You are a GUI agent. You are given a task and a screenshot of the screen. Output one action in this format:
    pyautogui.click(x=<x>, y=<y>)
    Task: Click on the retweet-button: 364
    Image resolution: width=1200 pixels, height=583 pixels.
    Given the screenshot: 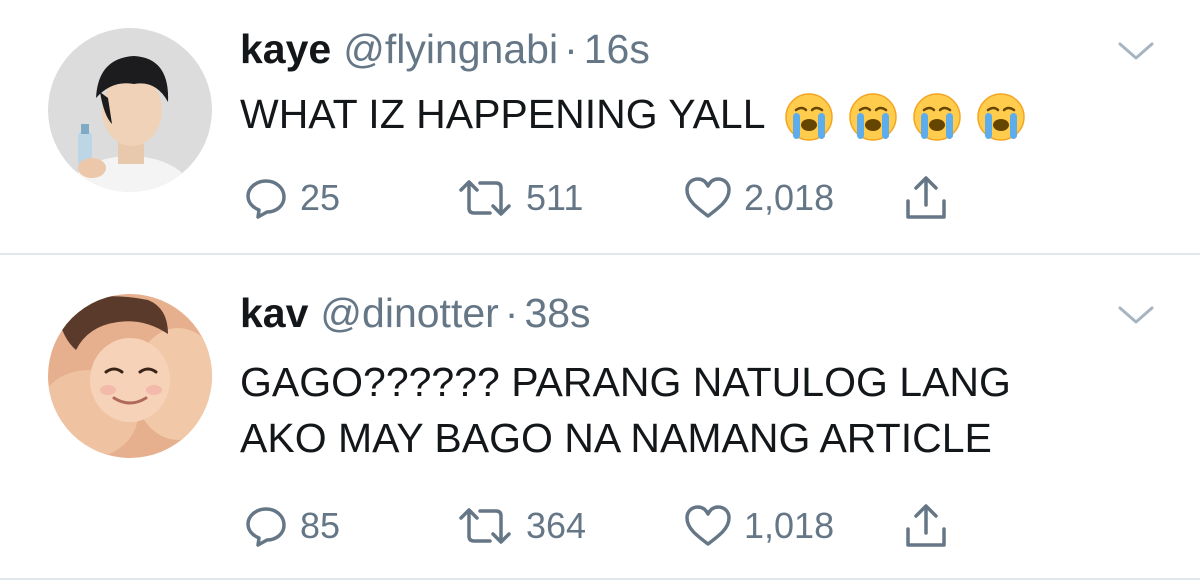 What is the action you would take?
    pyautogui.click(x=521, y=526)
    